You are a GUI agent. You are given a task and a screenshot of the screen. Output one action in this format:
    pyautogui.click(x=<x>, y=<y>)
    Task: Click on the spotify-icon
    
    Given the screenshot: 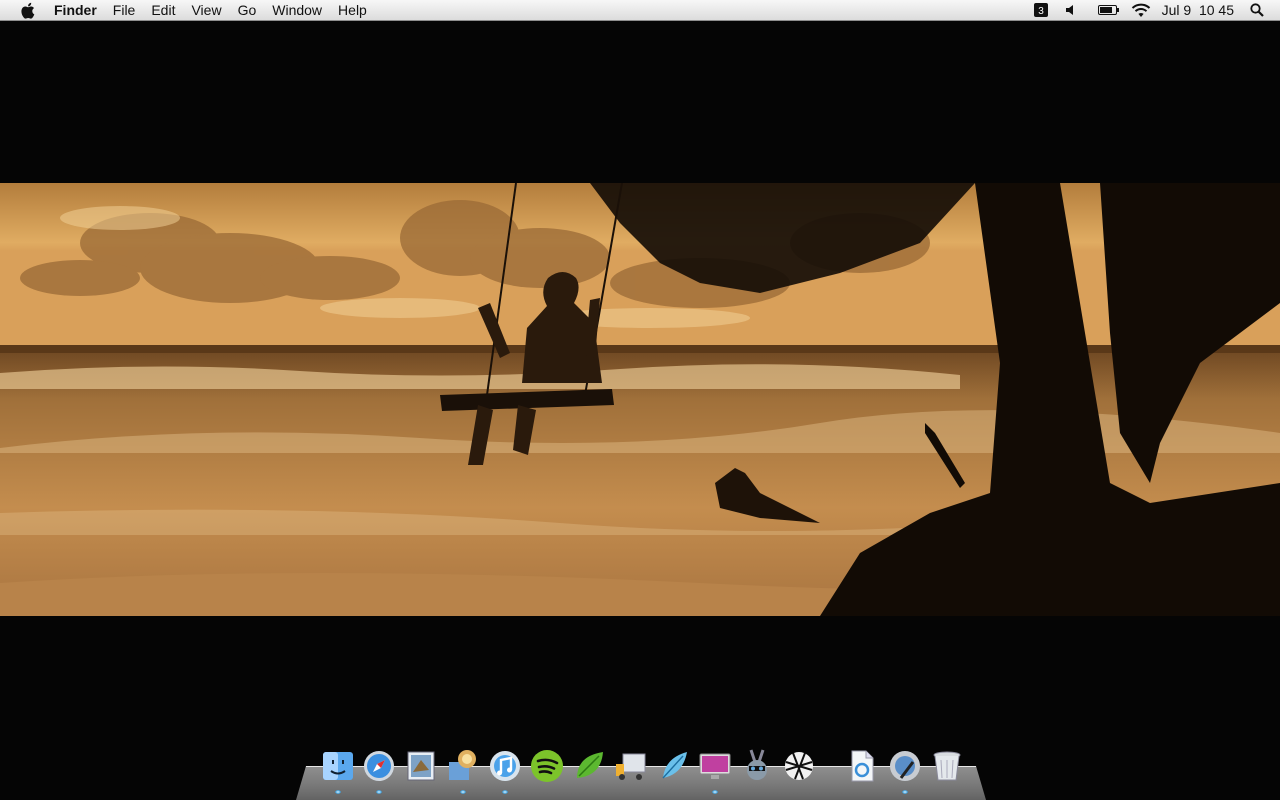 What is the action you would take?
    pyautogui.click(x=547, y=766)
    